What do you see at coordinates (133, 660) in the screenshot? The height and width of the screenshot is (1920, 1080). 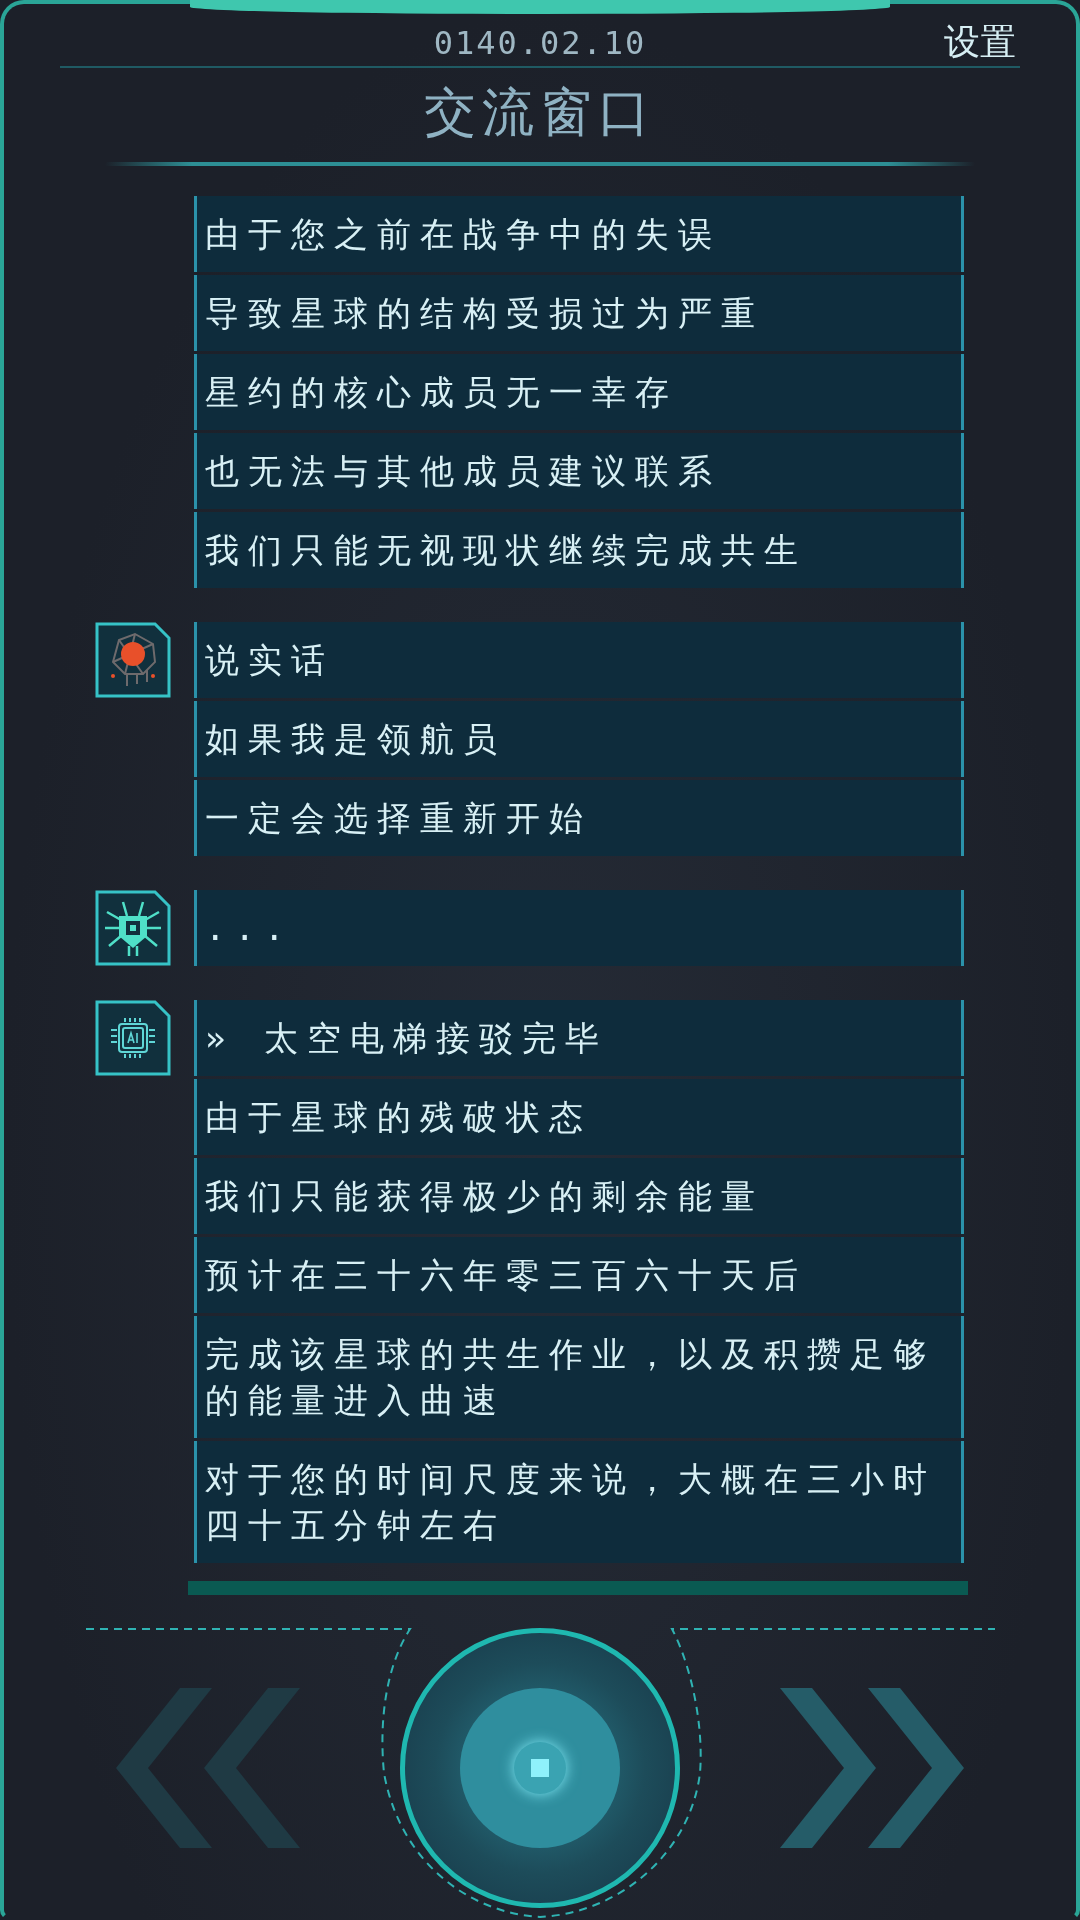 I see `brain-icon` at bounding box center [133, 660].